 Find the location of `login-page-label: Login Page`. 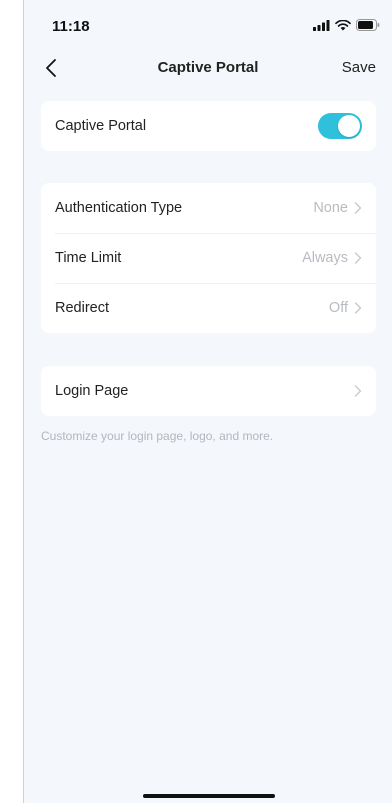

login-page-label: Login Page is located at coordinates (92, 391).